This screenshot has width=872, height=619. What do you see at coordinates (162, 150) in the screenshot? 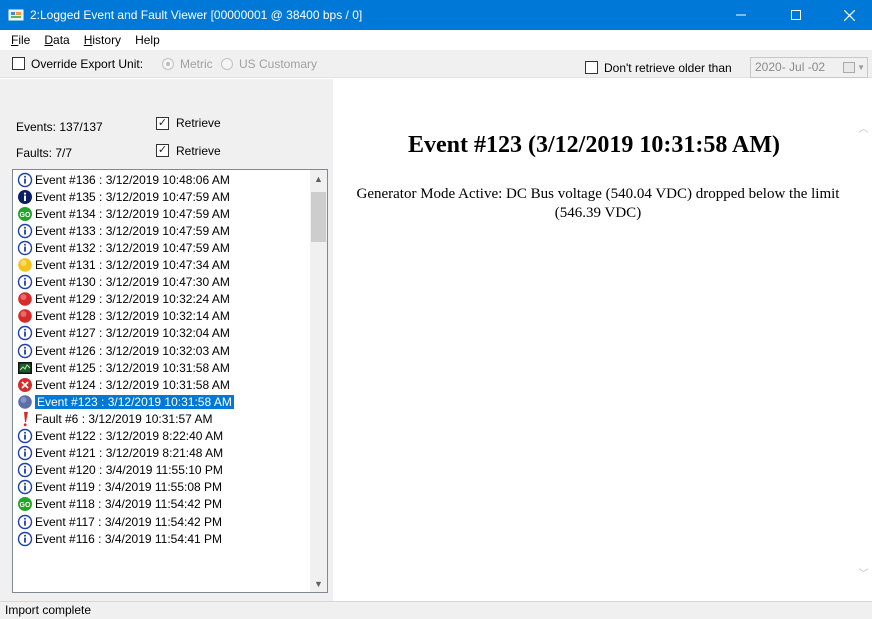
I see `faults-retrieve-checkbox: ✓` at bounding box center [162, 150].